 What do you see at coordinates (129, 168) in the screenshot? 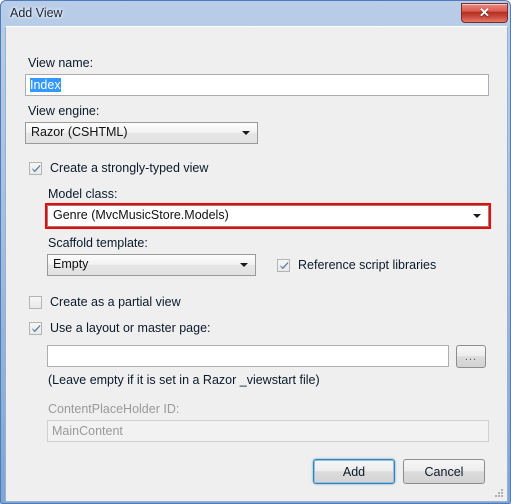
I see `strongly-typed-view-label: Create a strongly-typed view` at bounding box center [129, 168].